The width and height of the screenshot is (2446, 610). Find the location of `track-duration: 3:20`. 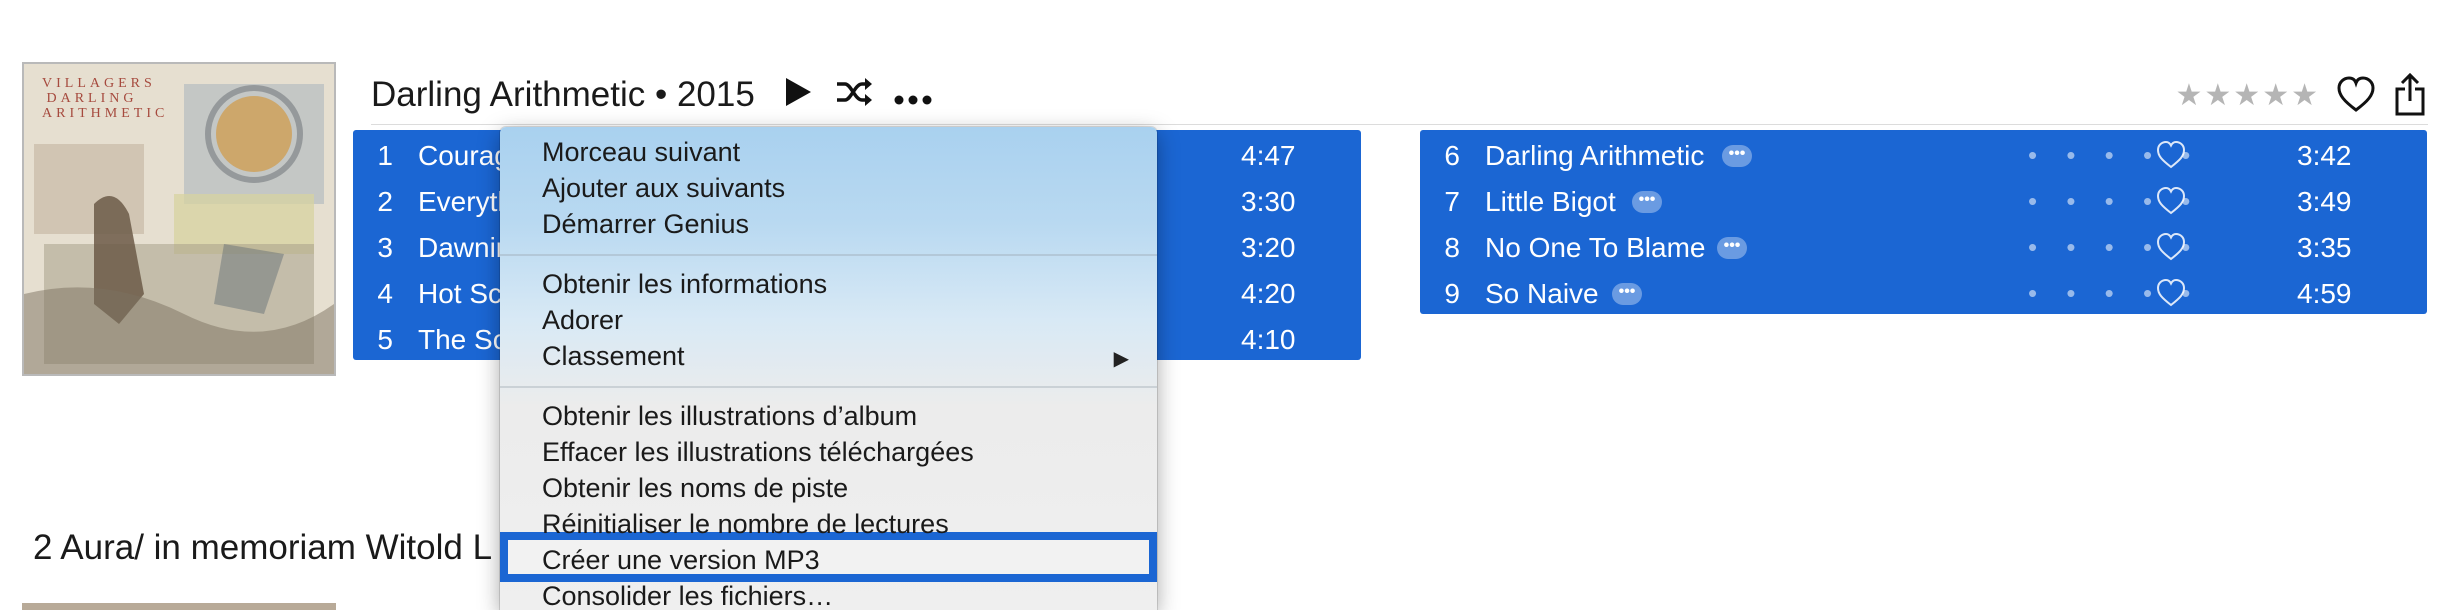

track-duration: 3:20 is located at coordinates (1268, 247).